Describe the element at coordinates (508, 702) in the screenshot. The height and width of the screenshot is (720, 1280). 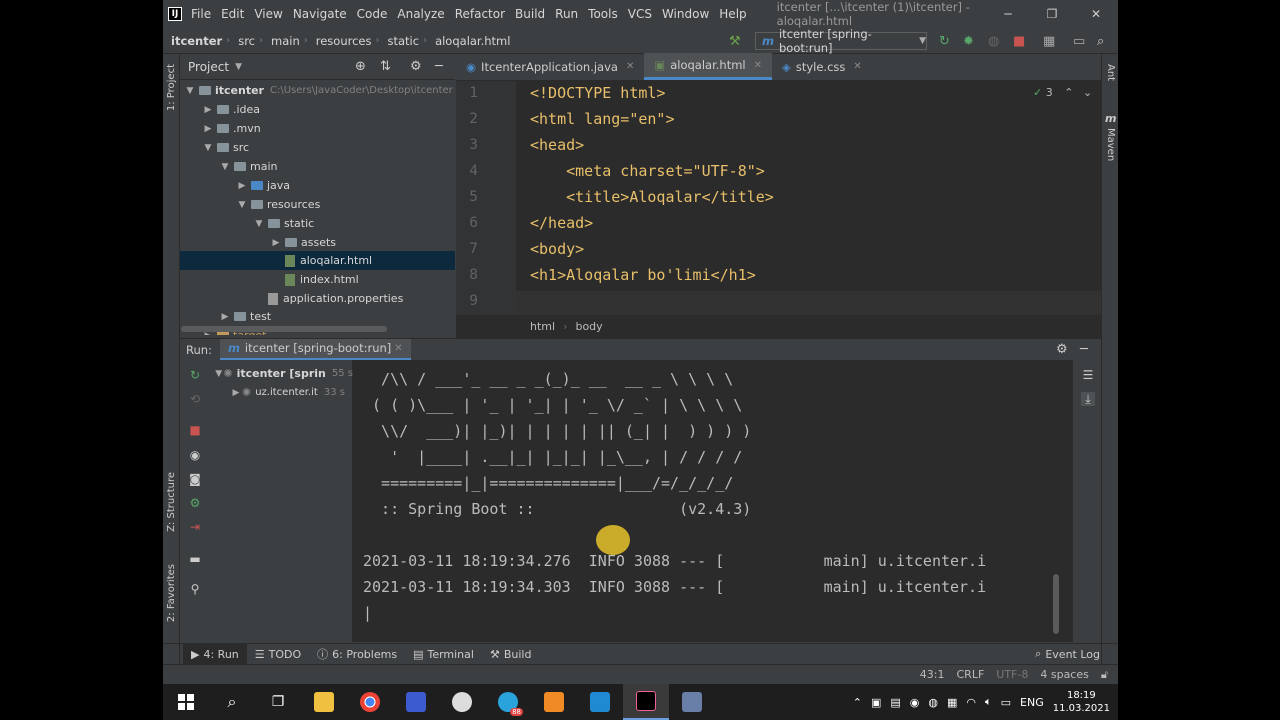
I see `telegram-icon: 88` at that location.